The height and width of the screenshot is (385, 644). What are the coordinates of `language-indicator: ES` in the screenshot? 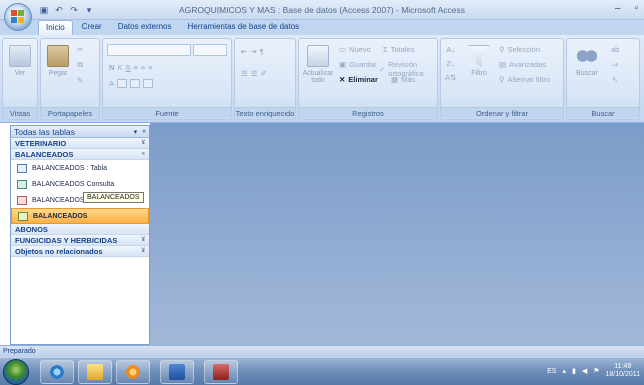 It's located at (551, 371).